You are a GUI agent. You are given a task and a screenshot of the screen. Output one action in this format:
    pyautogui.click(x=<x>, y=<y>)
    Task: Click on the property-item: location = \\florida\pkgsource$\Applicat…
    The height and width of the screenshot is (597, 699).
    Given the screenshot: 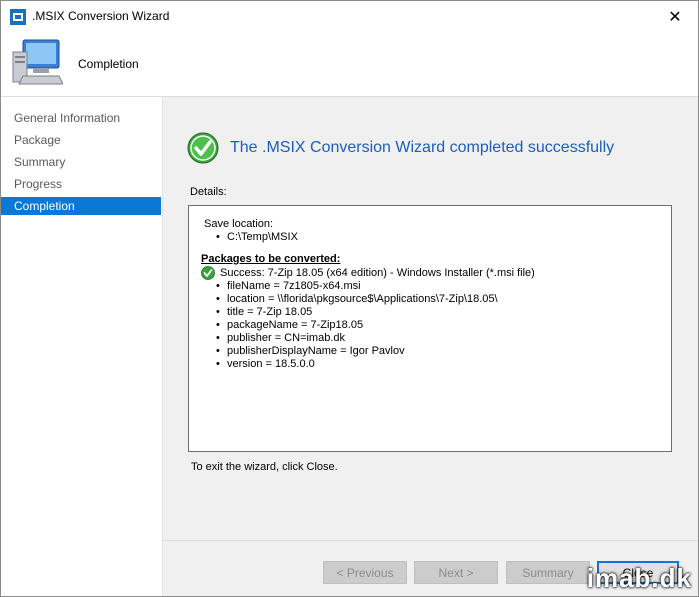 What is the action you would take?
    pyautogui.click(x=357, y=299)
    